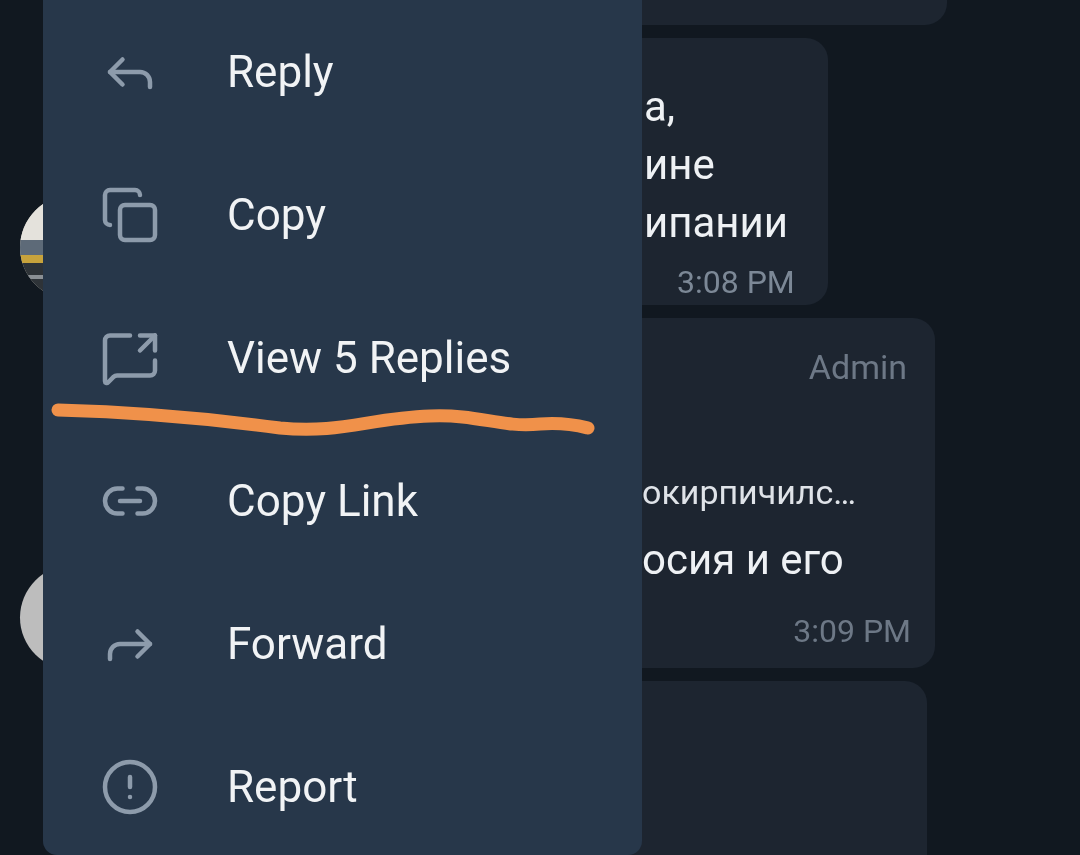 The height and width of the screenshot is (855, 1080). I want to click on menu-item: Report, so click(342, 785).